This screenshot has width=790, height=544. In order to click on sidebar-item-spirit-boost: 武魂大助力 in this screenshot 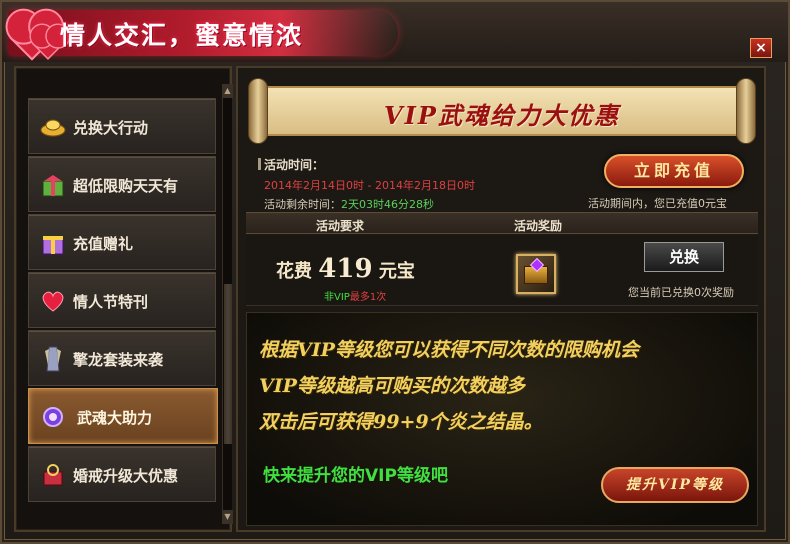, I will do `click(123, 416)`.